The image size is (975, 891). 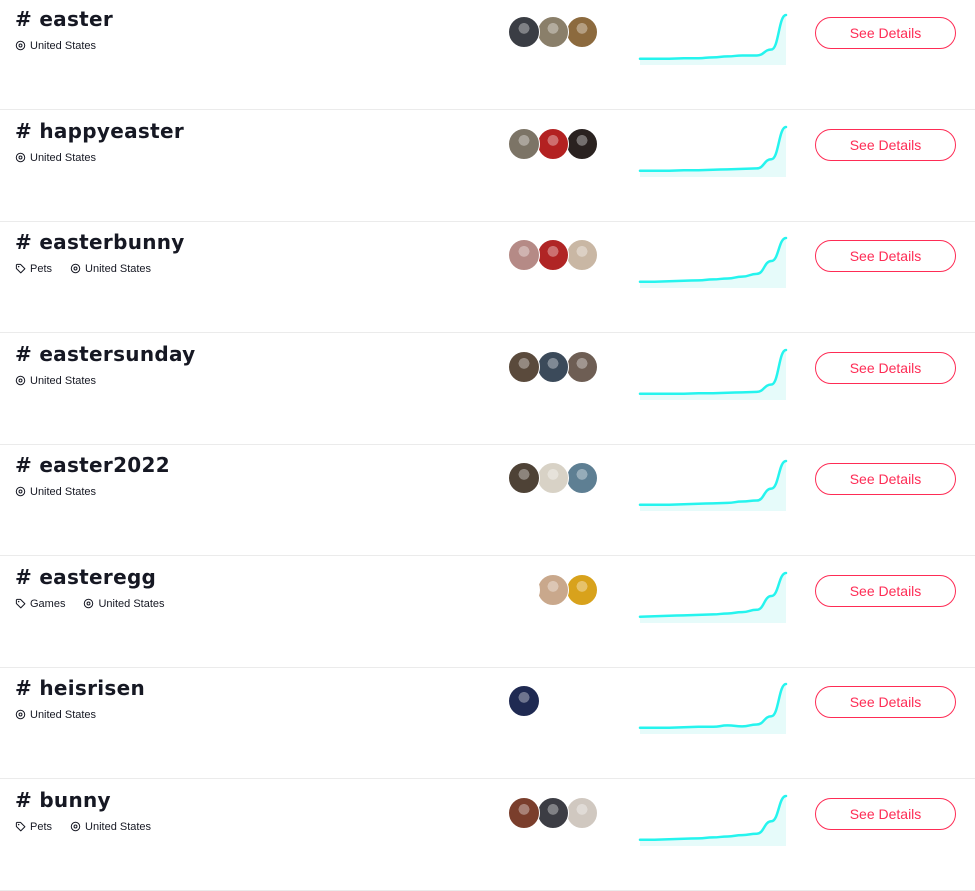 What do you see at coordinates (86, 576) in the screenshot?
I see `hashtag-title: # easteregg` at bounding box center [86, 576].